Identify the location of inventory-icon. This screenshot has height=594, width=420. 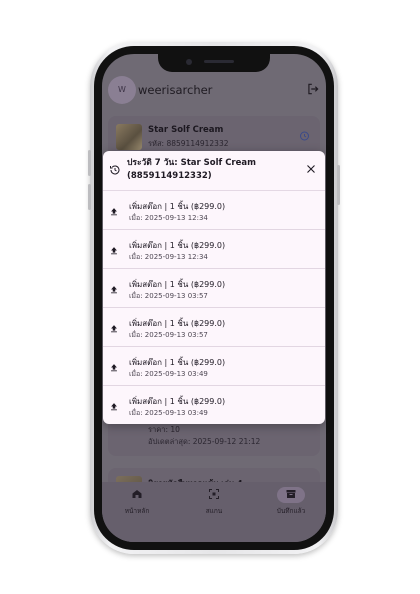
(291, 494).